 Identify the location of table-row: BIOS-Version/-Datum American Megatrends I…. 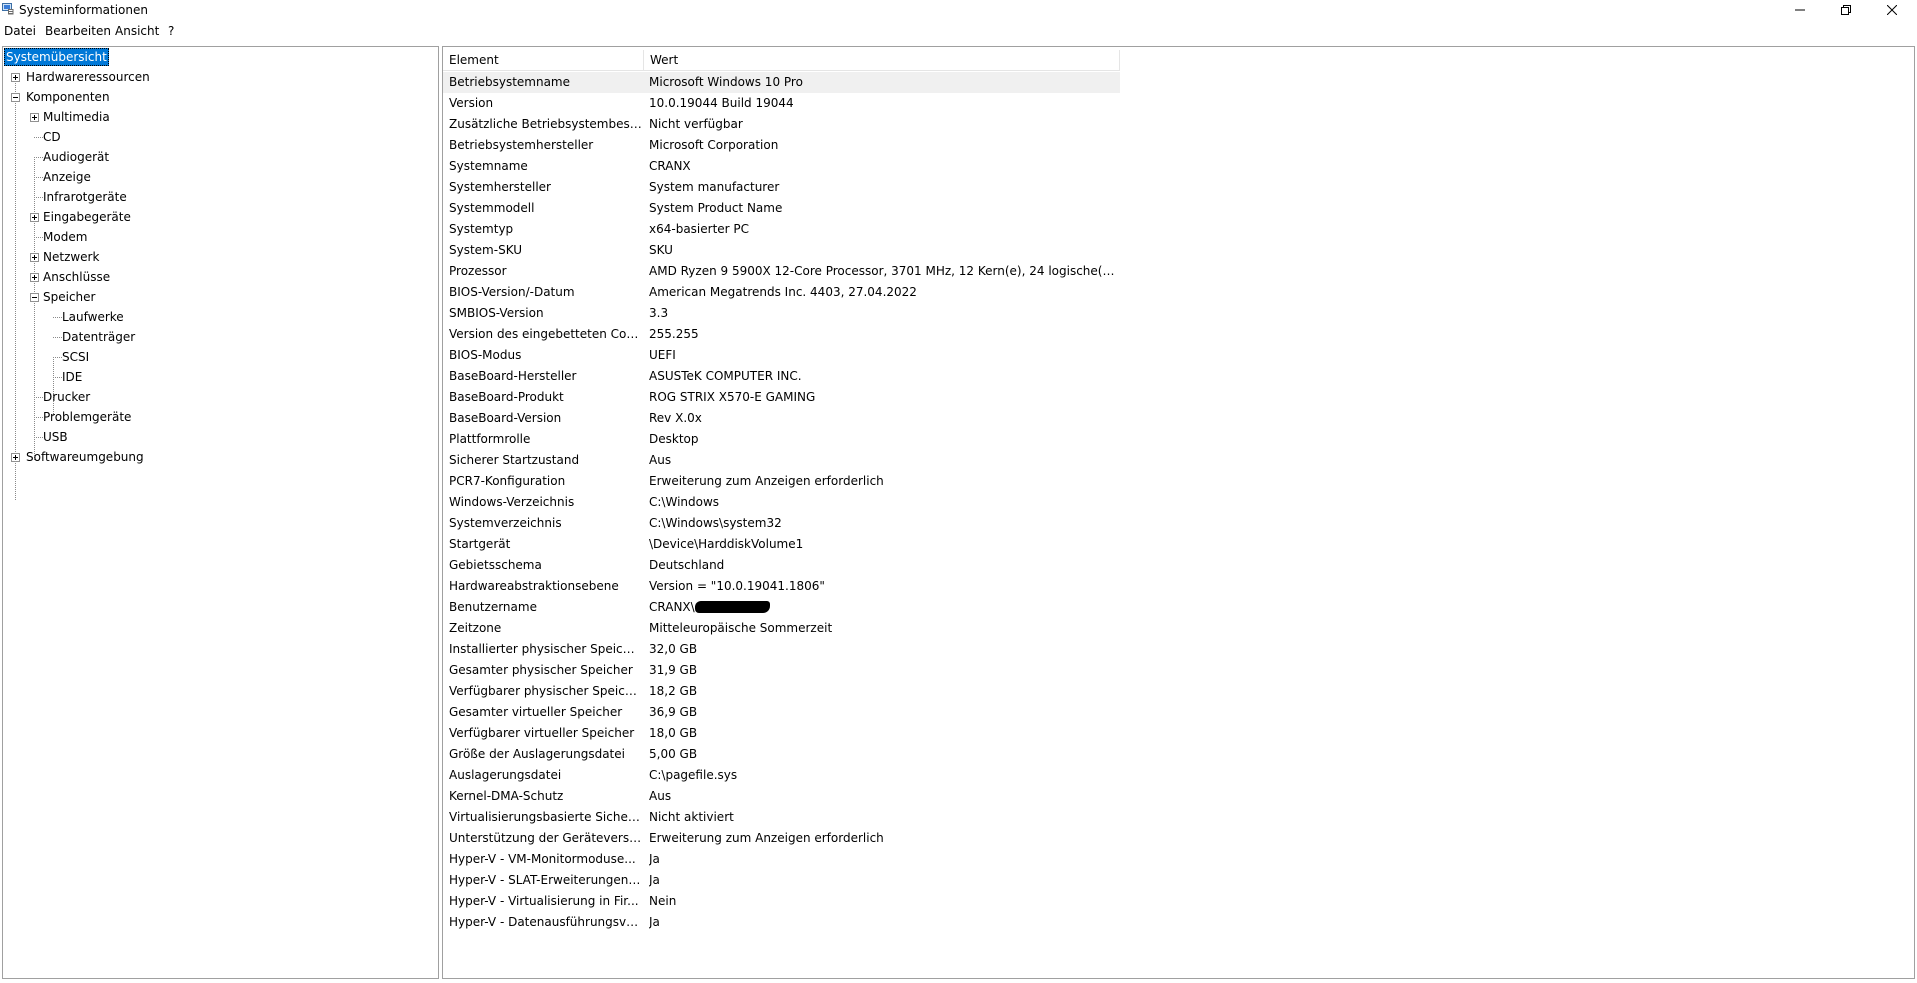
(781, 292).